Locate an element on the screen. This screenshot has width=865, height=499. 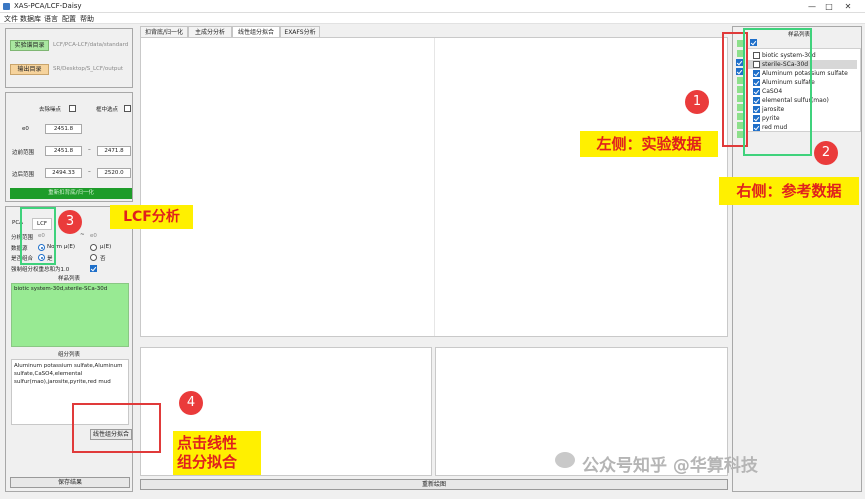
combos-no-label: 否 is located at coordinates (103, 259).